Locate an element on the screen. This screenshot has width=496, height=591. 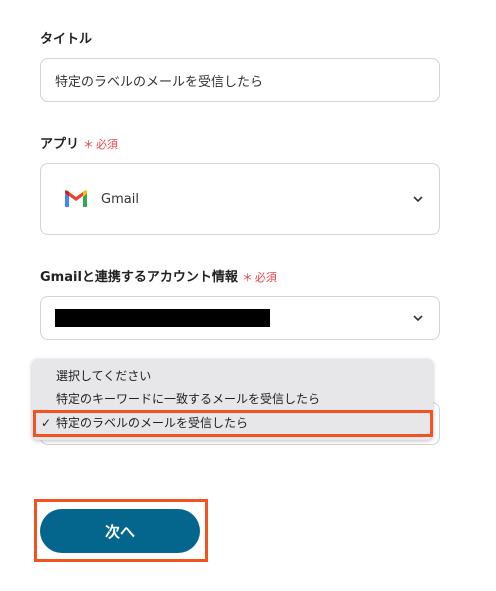
dropdown-option: 特定のキーワードに一致するメールを受信したら is located at coordinates (232, 399).